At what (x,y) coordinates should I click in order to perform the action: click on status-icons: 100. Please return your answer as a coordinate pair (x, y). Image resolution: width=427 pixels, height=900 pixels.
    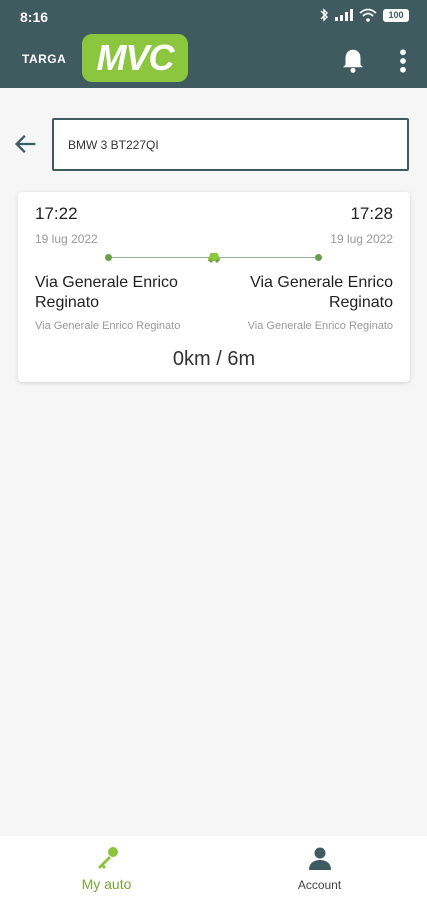
    Looking at the image, I should click on (364, 15).